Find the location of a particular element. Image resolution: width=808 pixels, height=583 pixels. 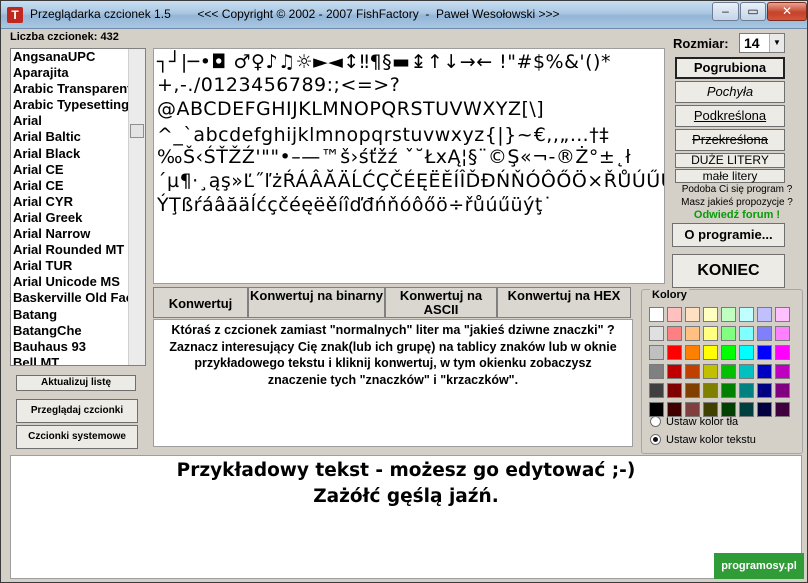

convert-ascii-button: Konwertuj na ASCII is located at coordinates (441, 302).